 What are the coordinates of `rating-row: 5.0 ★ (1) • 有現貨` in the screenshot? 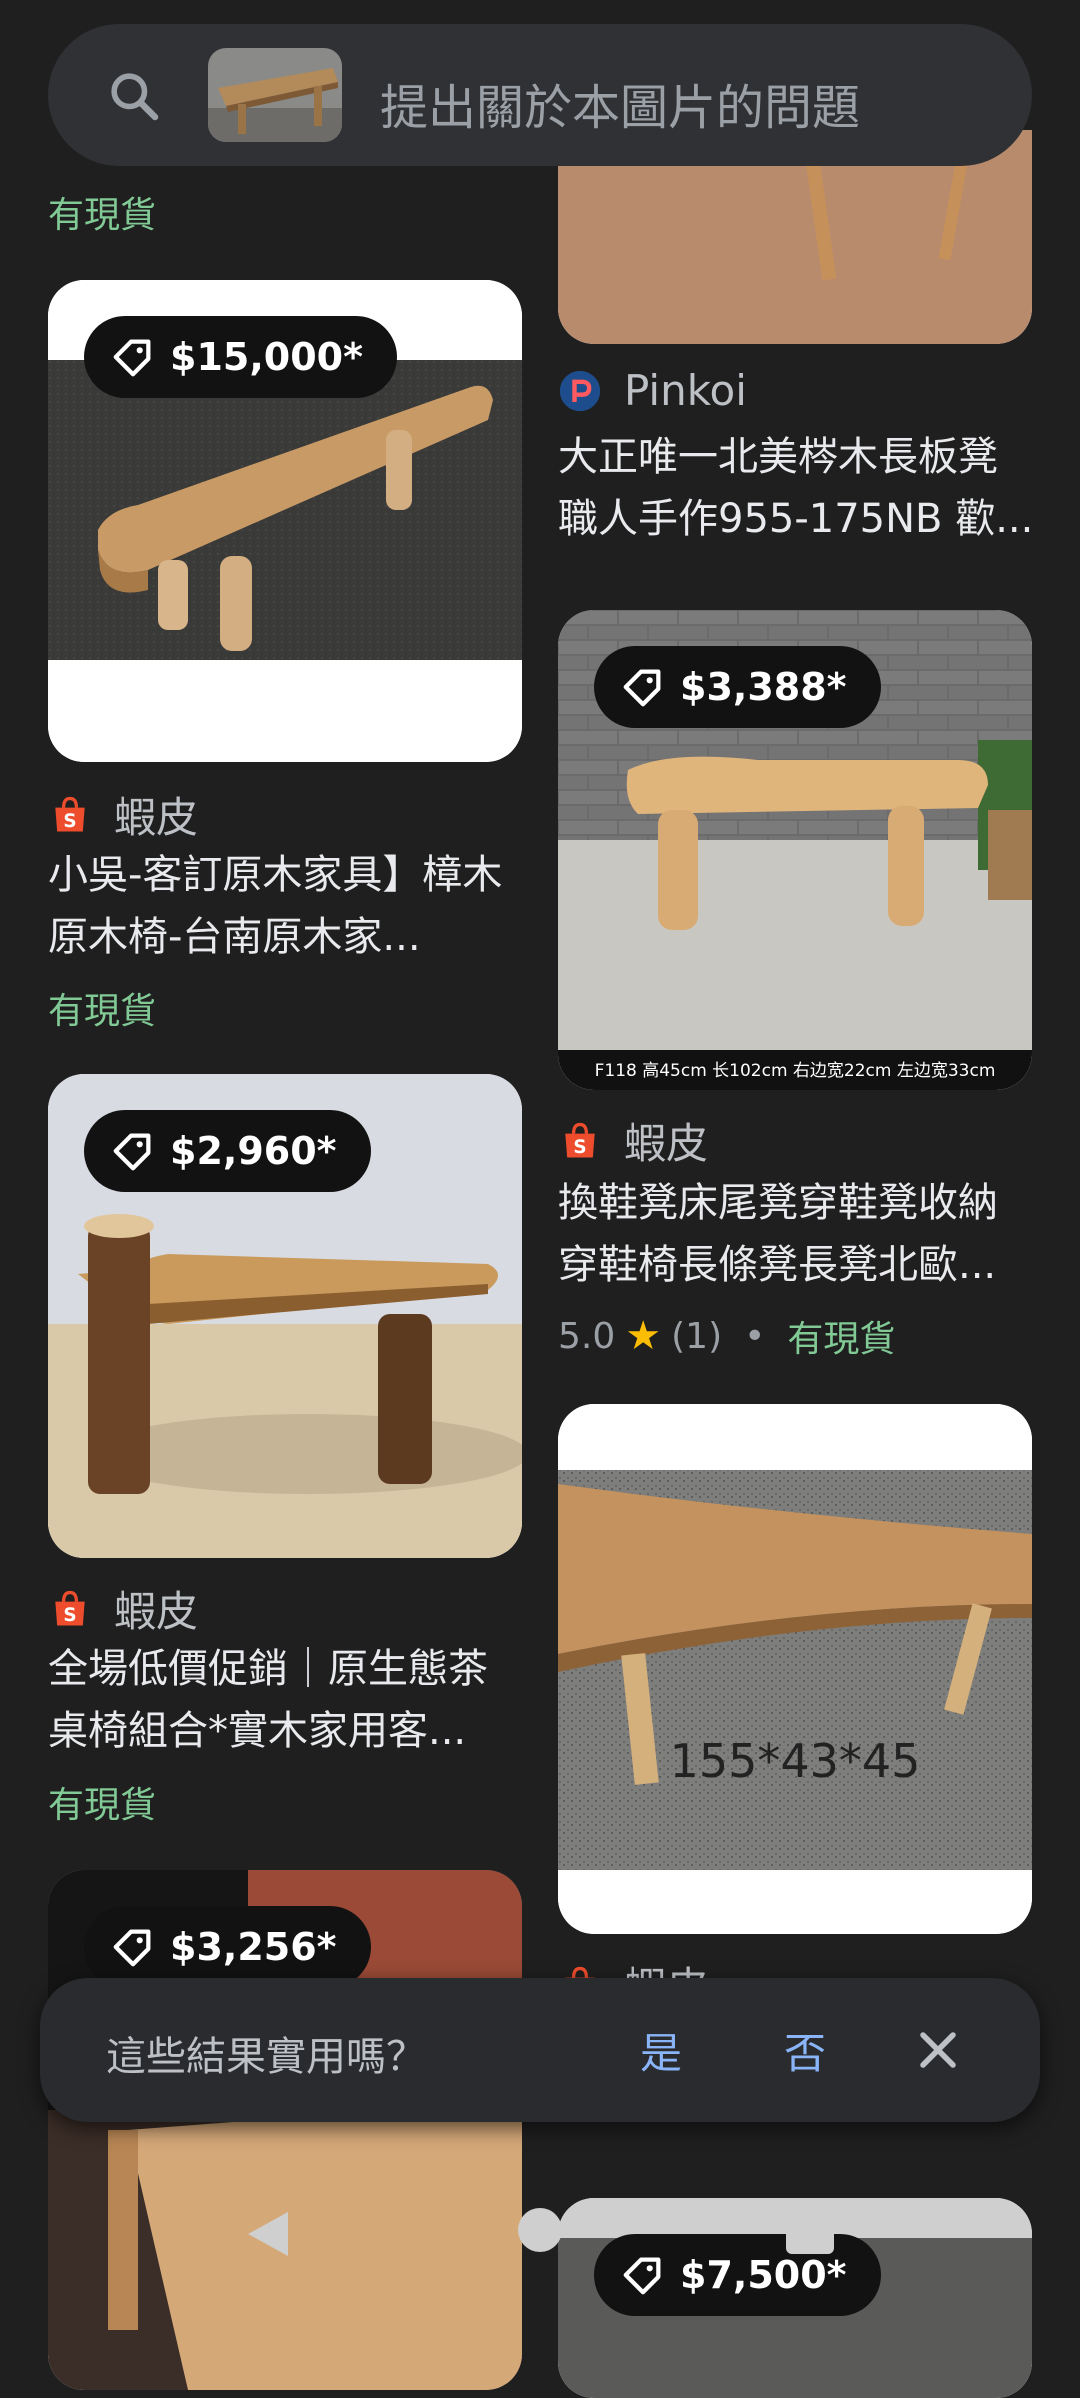 It's located at (726, 1336).